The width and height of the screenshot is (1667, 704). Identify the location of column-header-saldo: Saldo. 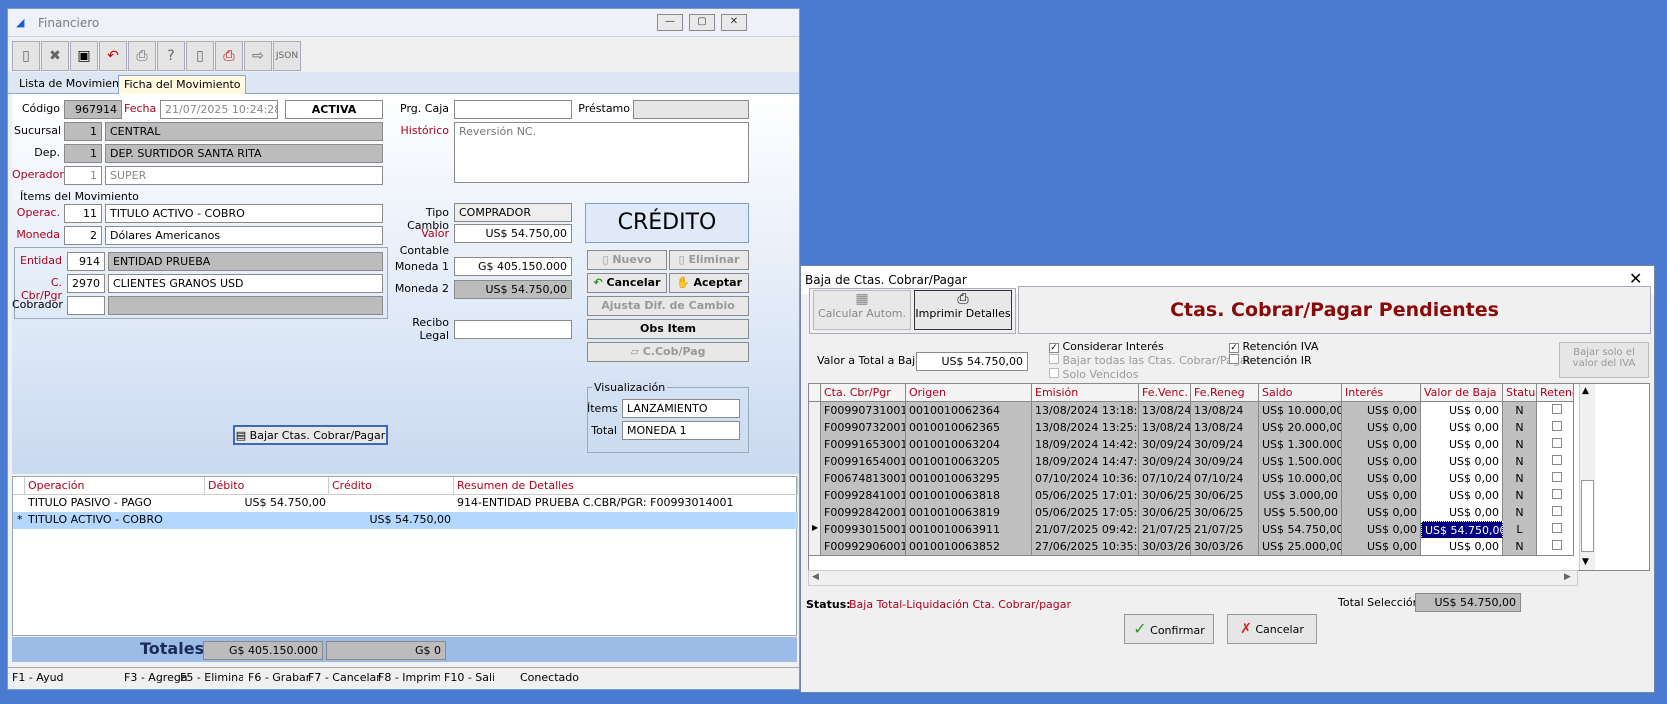
(1300, 393).